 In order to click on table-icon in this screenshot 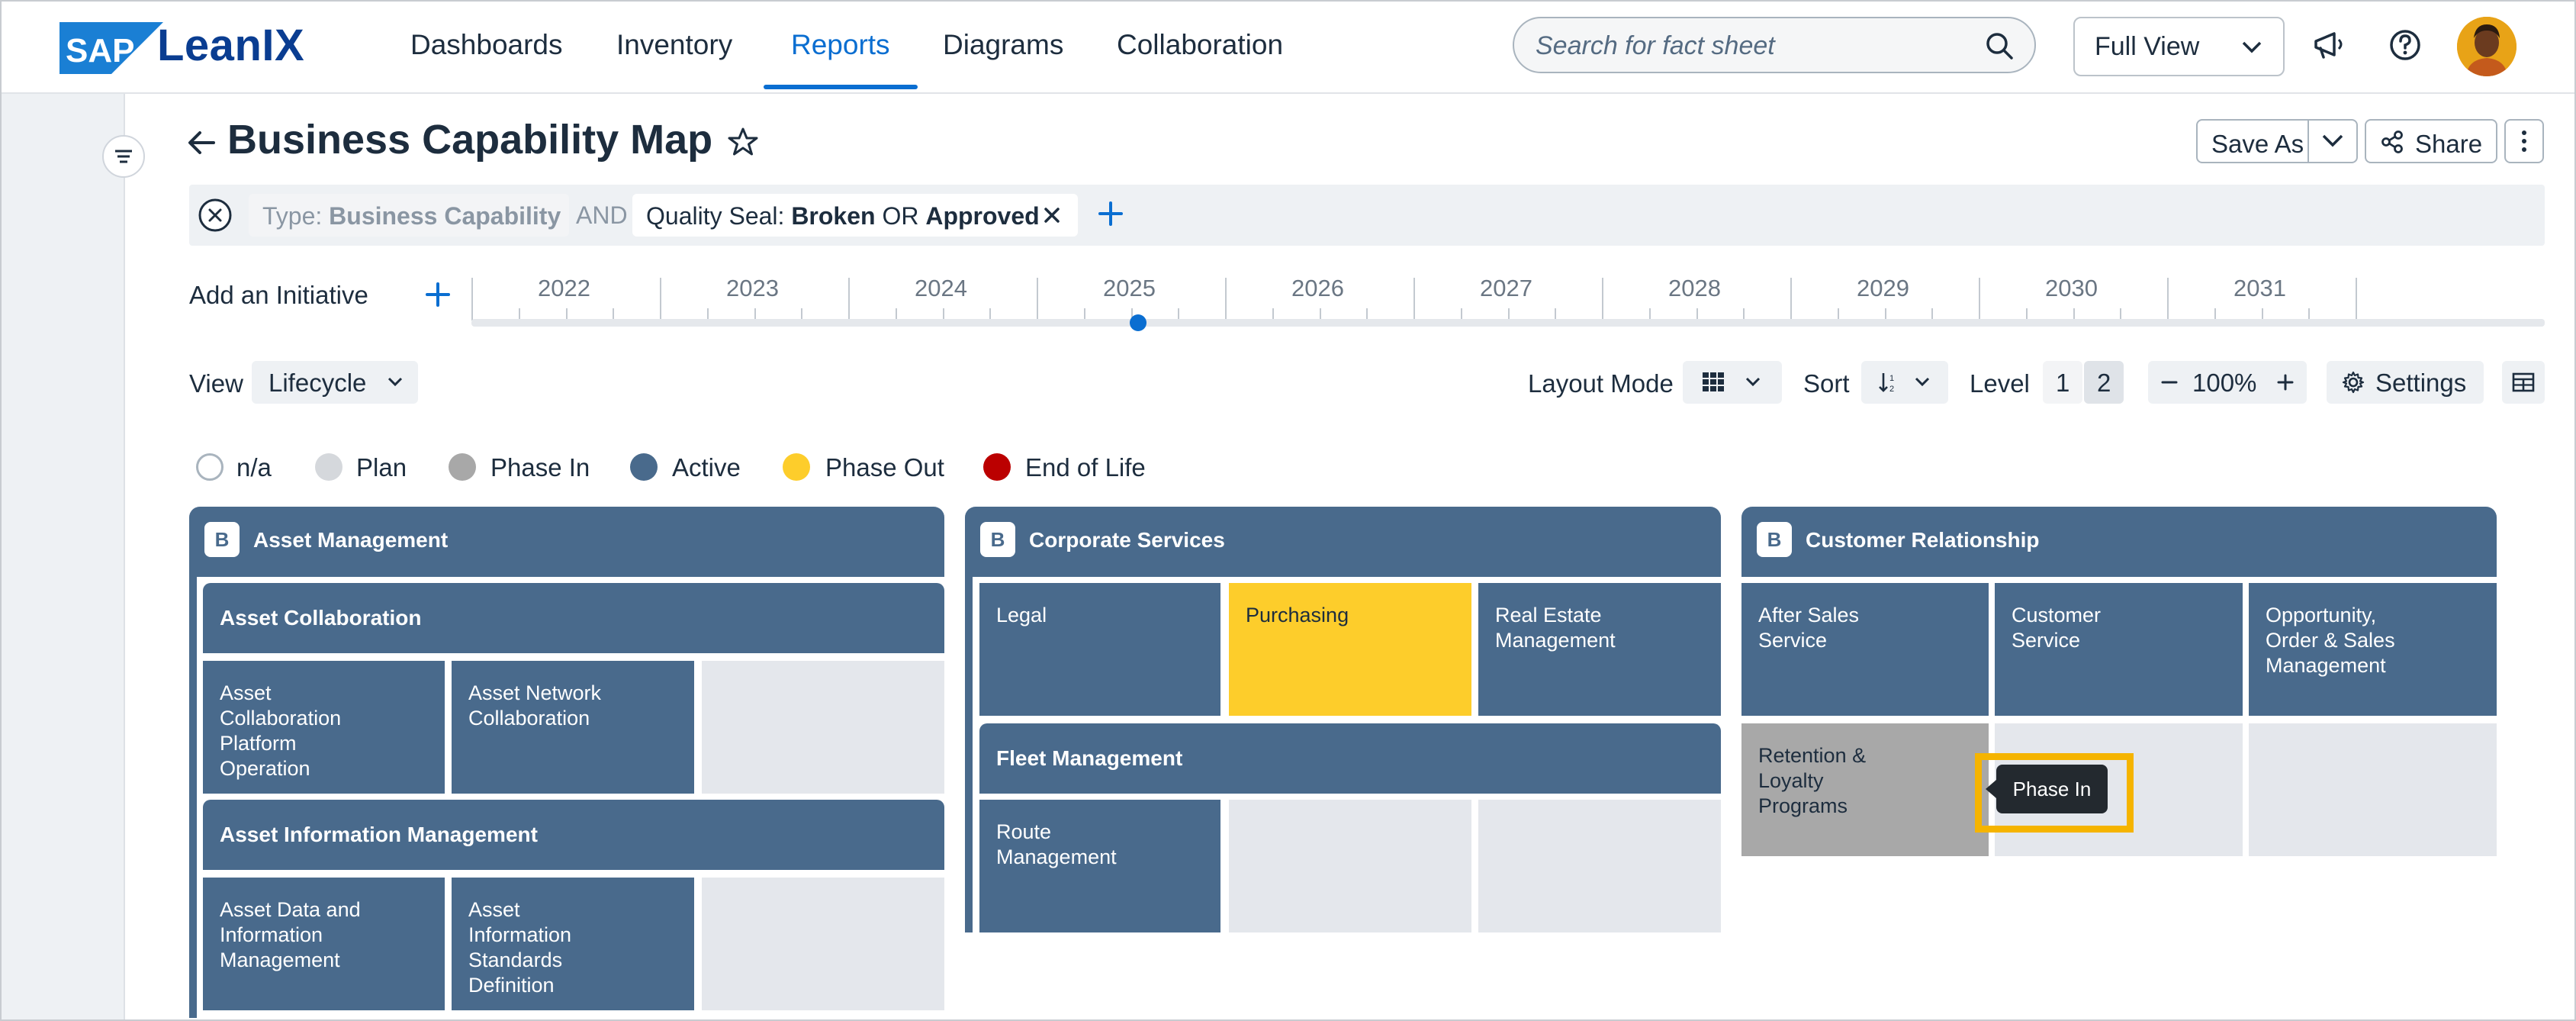, I will do `click(2523, 382)`.